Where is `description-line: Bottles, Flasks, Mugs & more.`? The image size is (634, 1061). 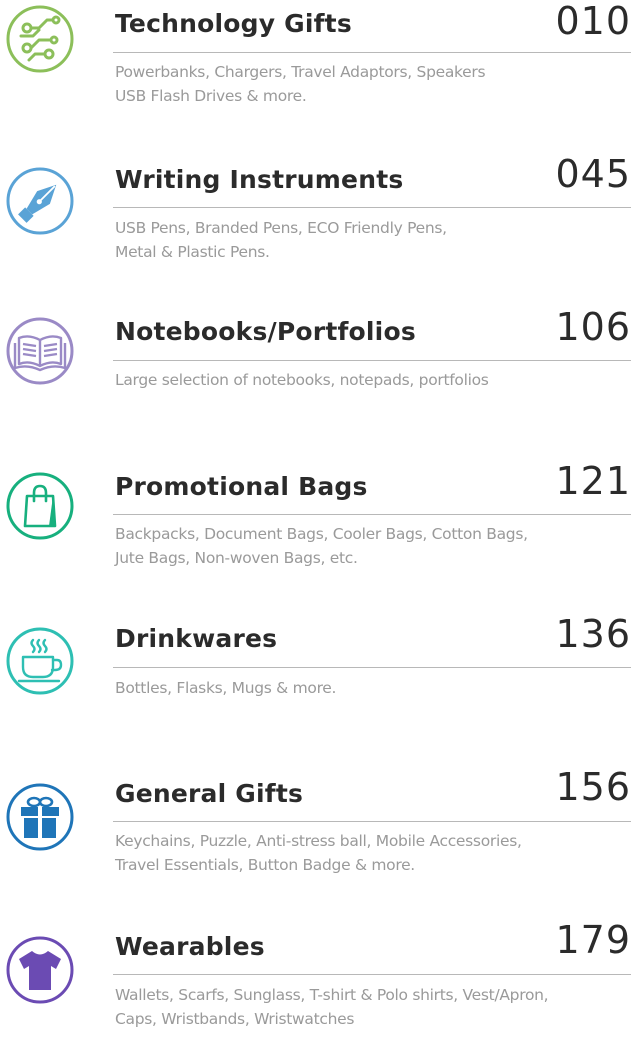
description-line: Bottles, Flasks, Mugs & more. is located at coordinates (226, 688).